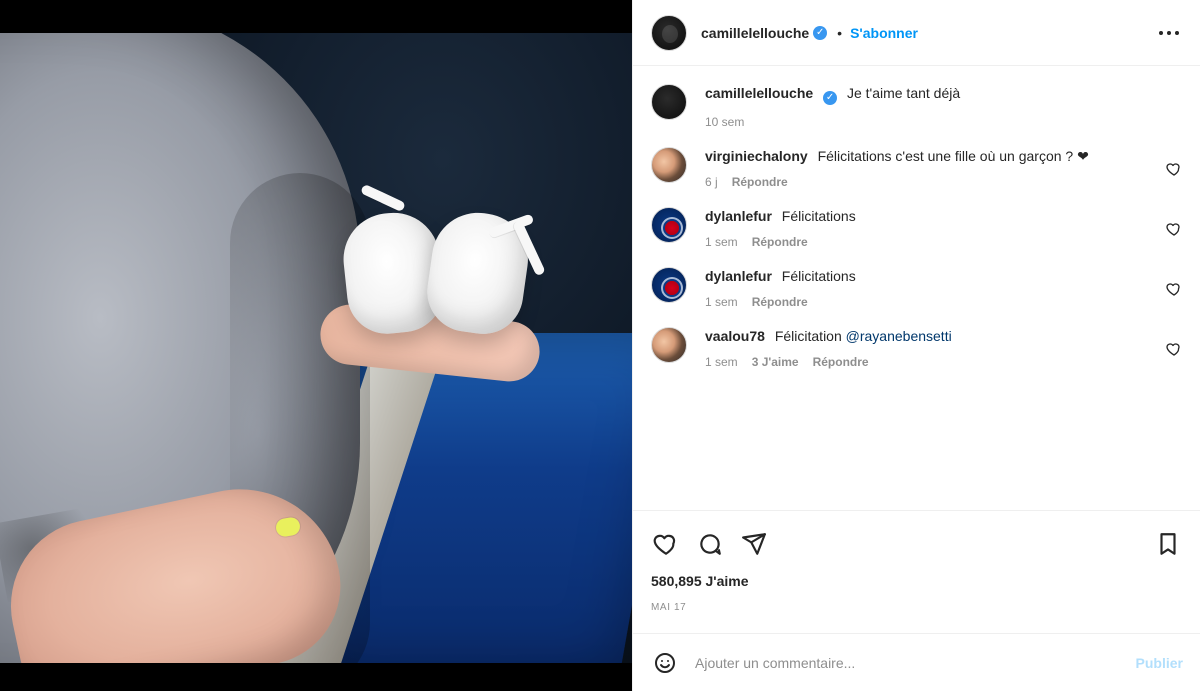  I want to click on author-avatar, so click(669, 32).